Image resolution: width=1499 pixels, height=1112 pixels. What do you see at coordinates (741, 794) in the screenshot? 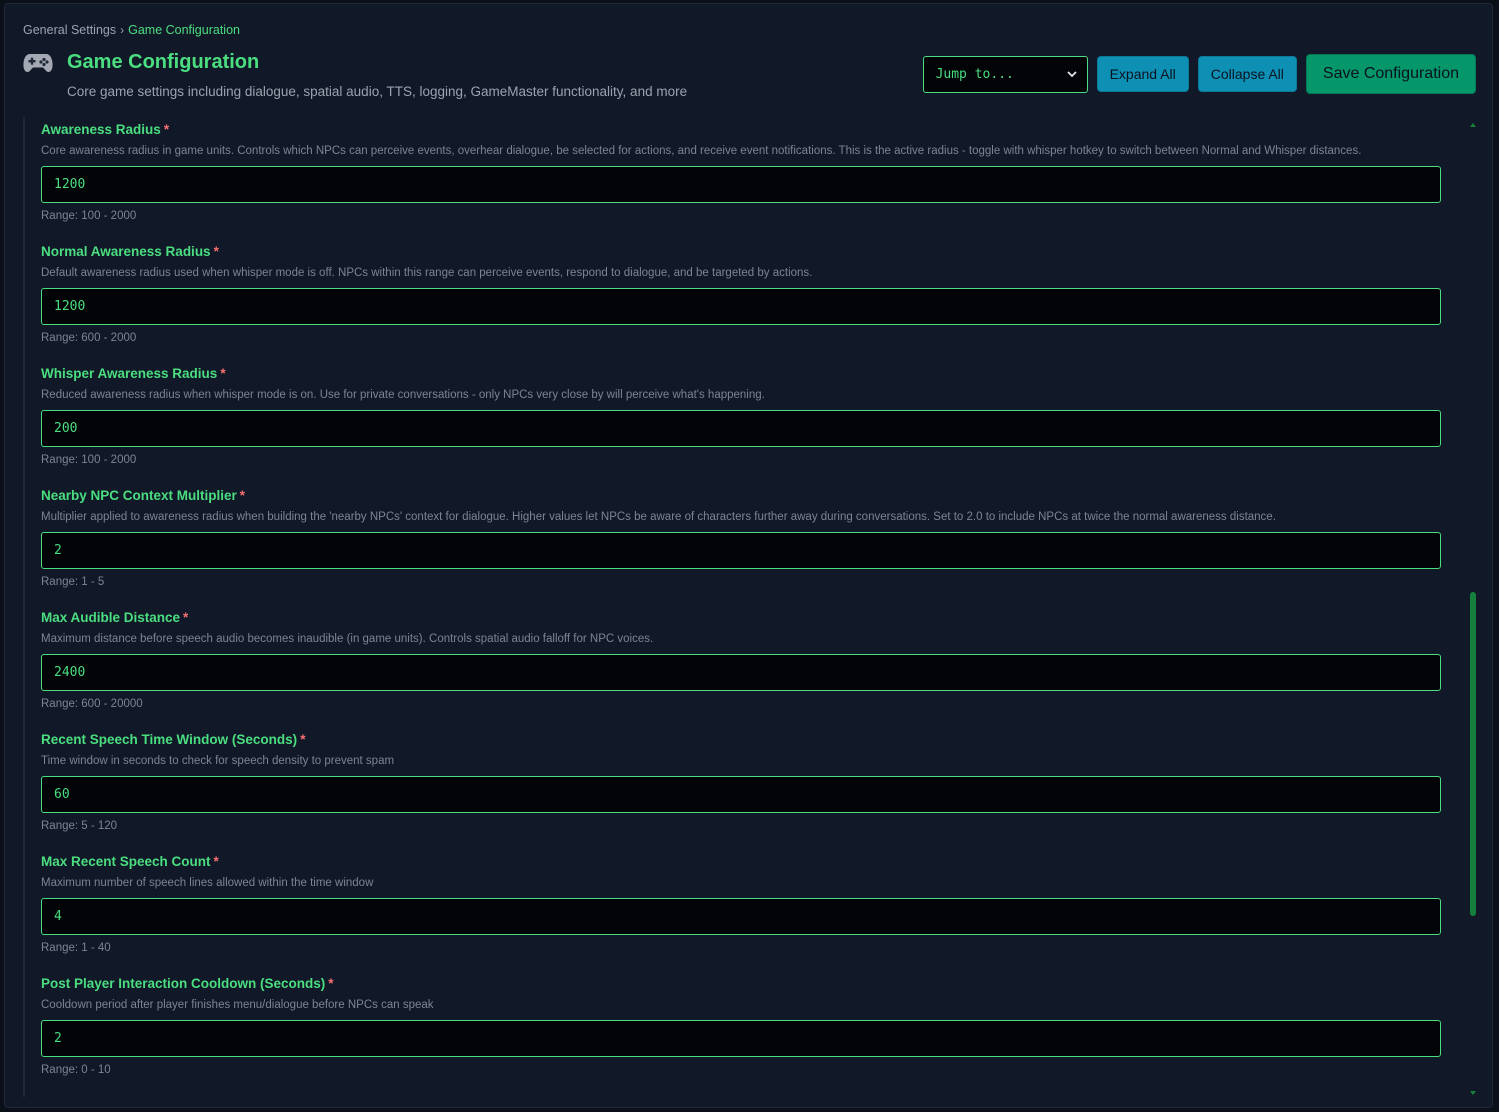
I see `recent-speech-time-window-input: 60` at bounding box center [741, 794].